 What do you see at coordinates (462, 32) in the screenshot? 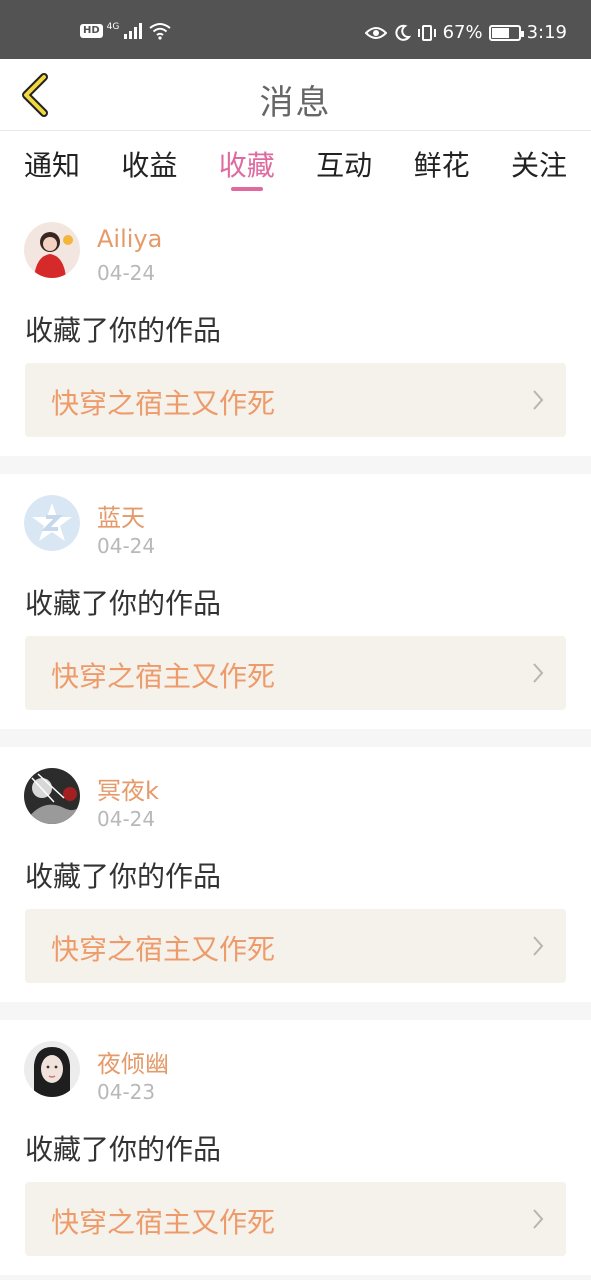
I see `battery-percent: 67%` at bounding box center [462, 32].